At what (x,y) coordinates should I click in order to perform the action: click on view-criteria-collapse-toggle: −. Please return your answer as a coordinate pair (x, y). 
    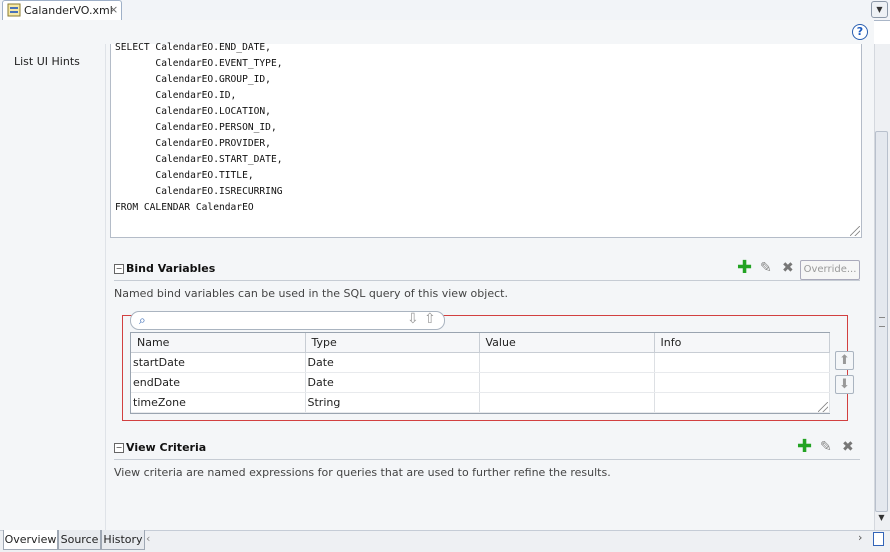
    Looking at the image, I should click on (119, 448).